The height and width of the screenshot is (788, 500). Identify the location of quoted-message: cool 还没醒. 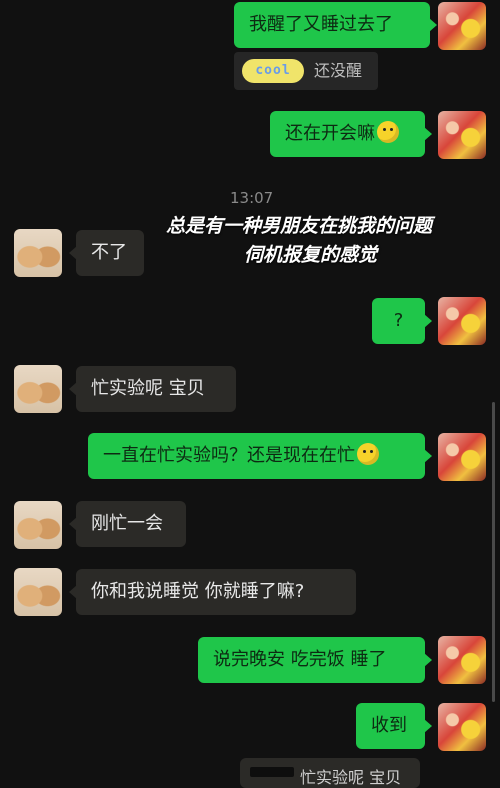
(306, 71).